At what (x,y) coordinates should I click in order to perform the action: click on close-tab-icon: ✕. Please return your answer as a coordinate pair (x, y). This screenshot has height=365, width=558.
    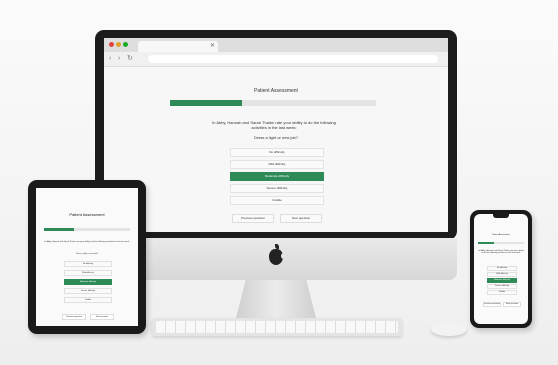
    Looking at the image, I should click on (212, 46).